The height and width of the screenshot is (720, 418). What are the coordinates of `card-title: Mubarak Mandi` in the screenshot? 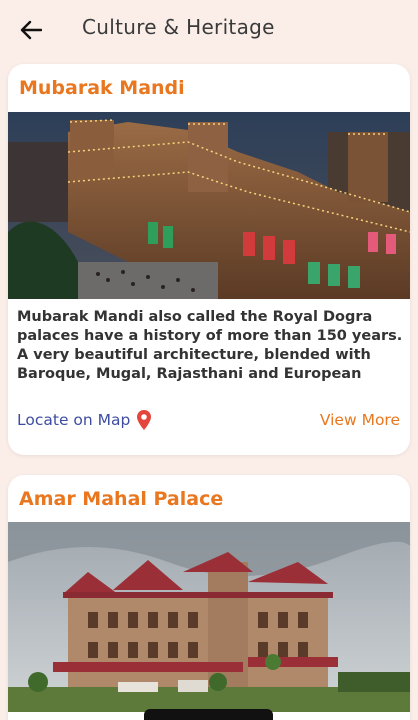 It's located at (102, 88).